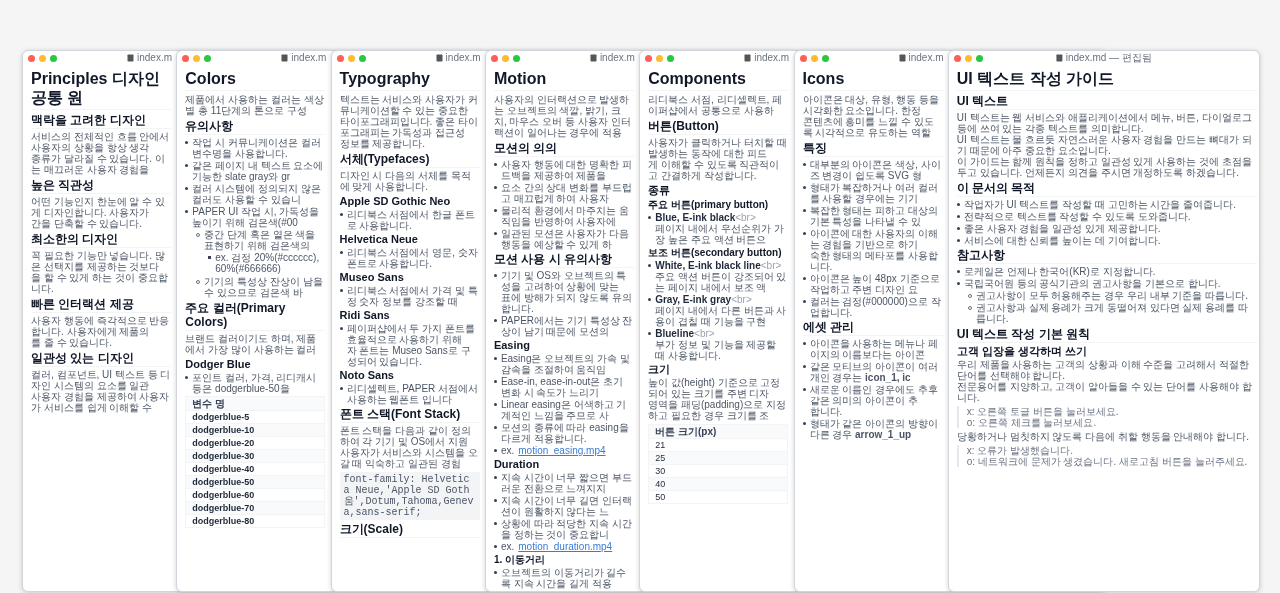 The image size is (1280, 593). What do you see at coordinates (101, 391) in the screenshot?
I see `paragraph: 컬러, 컴포넌트, UI 텍스트 등 디자인 시스템의 요소를 일관 사용자 경험을 제공하여 사용자가 서비스를 쉽게 이해할 수` at bounding box center [101, 391].